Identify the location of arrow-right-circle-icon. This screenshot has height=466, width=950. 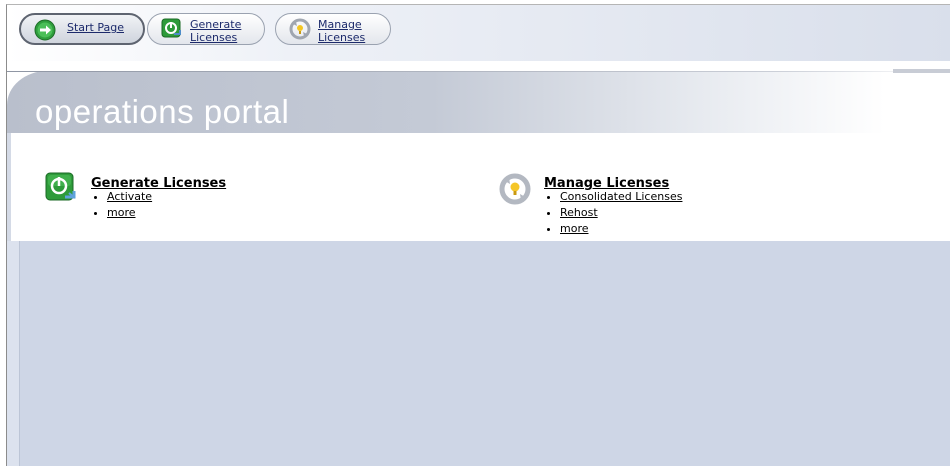
(45, 30).